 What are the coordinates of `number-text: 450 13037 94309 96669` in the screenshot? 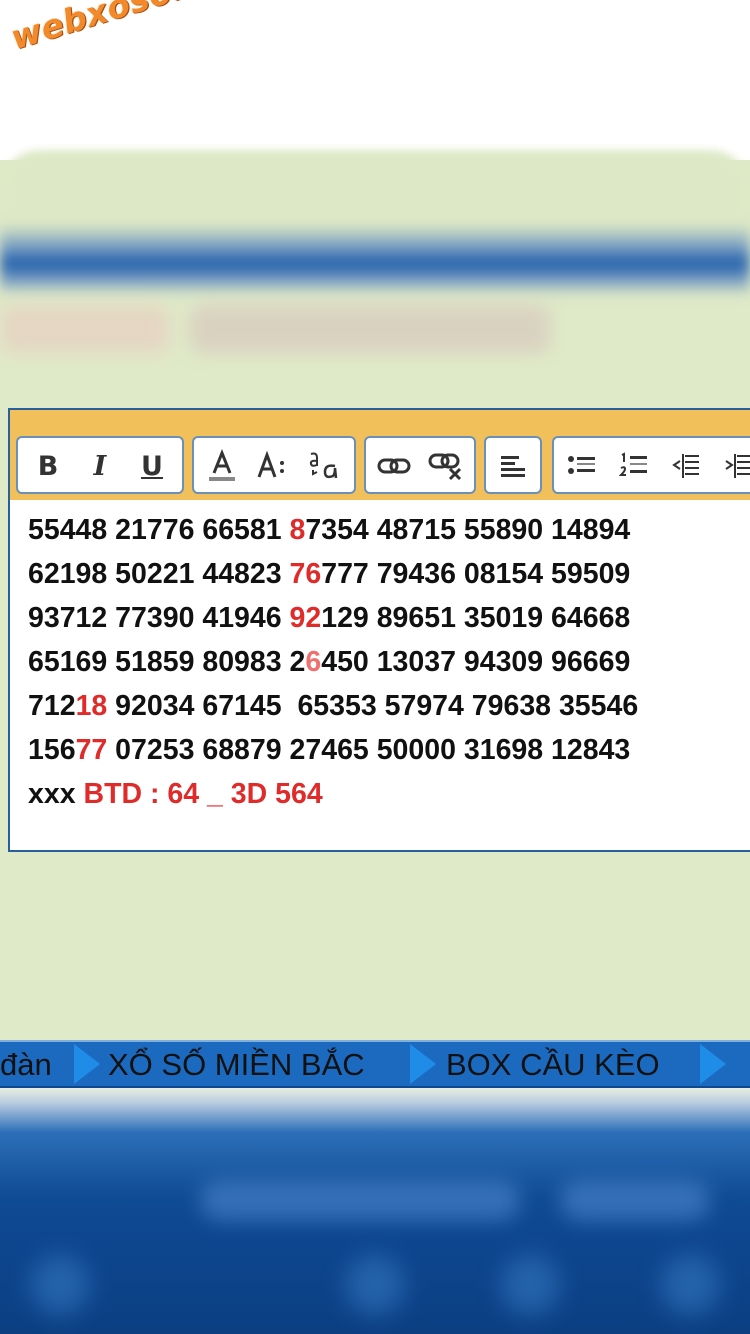 It's located at (476, 662).